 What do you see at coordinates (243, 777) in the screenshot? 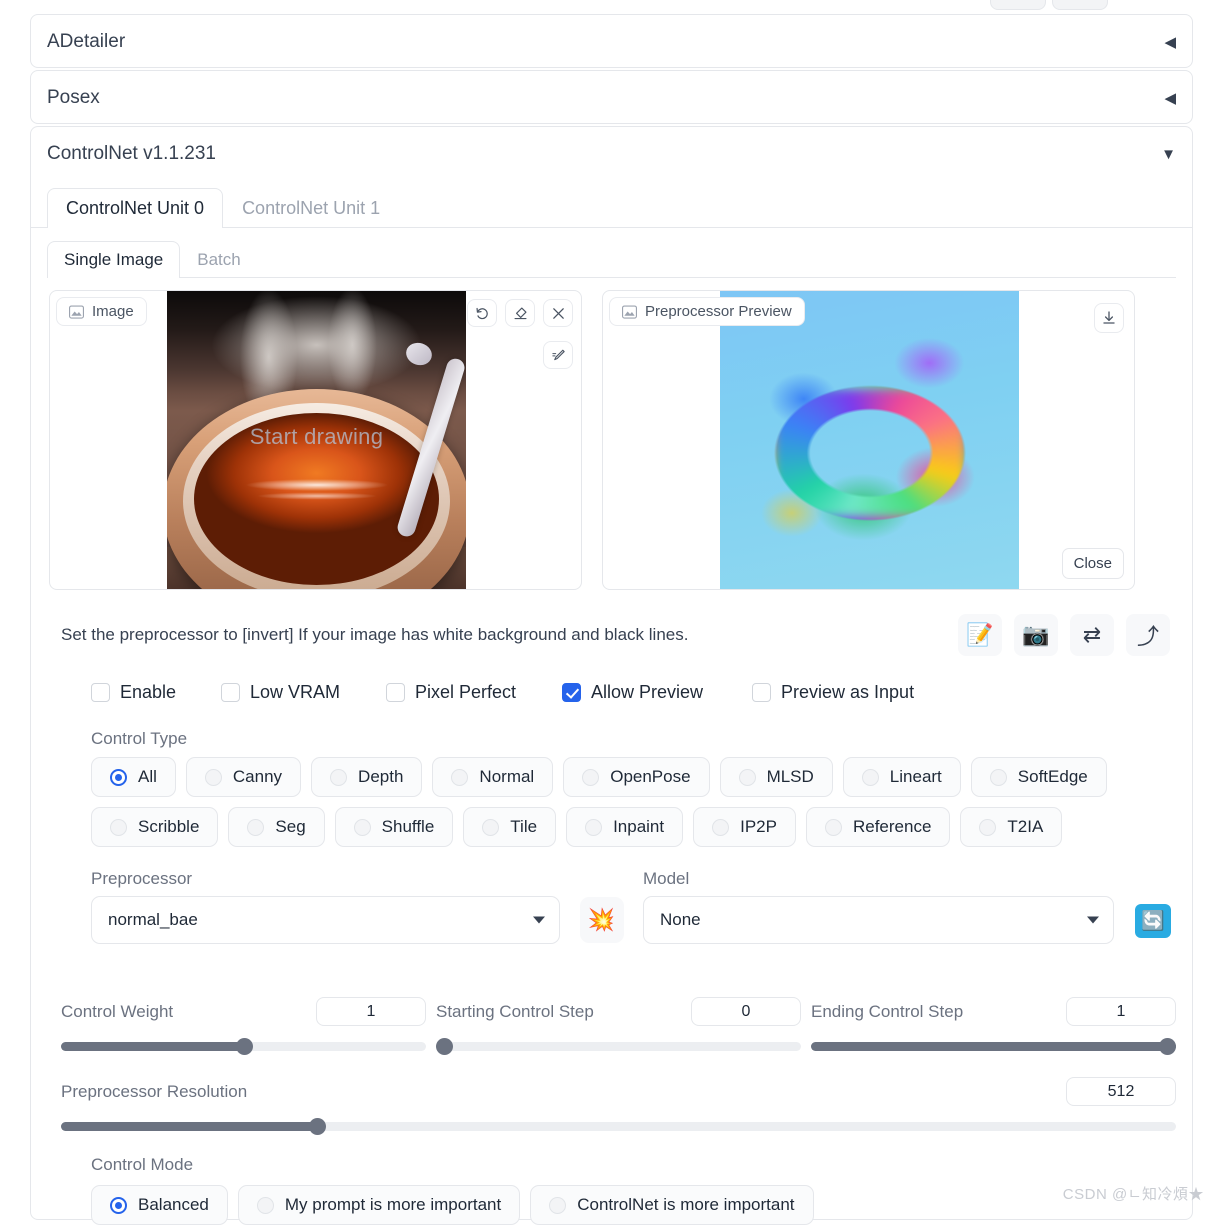
I see `control-type-option-canny: Canny` at bounding box center [243, 777].